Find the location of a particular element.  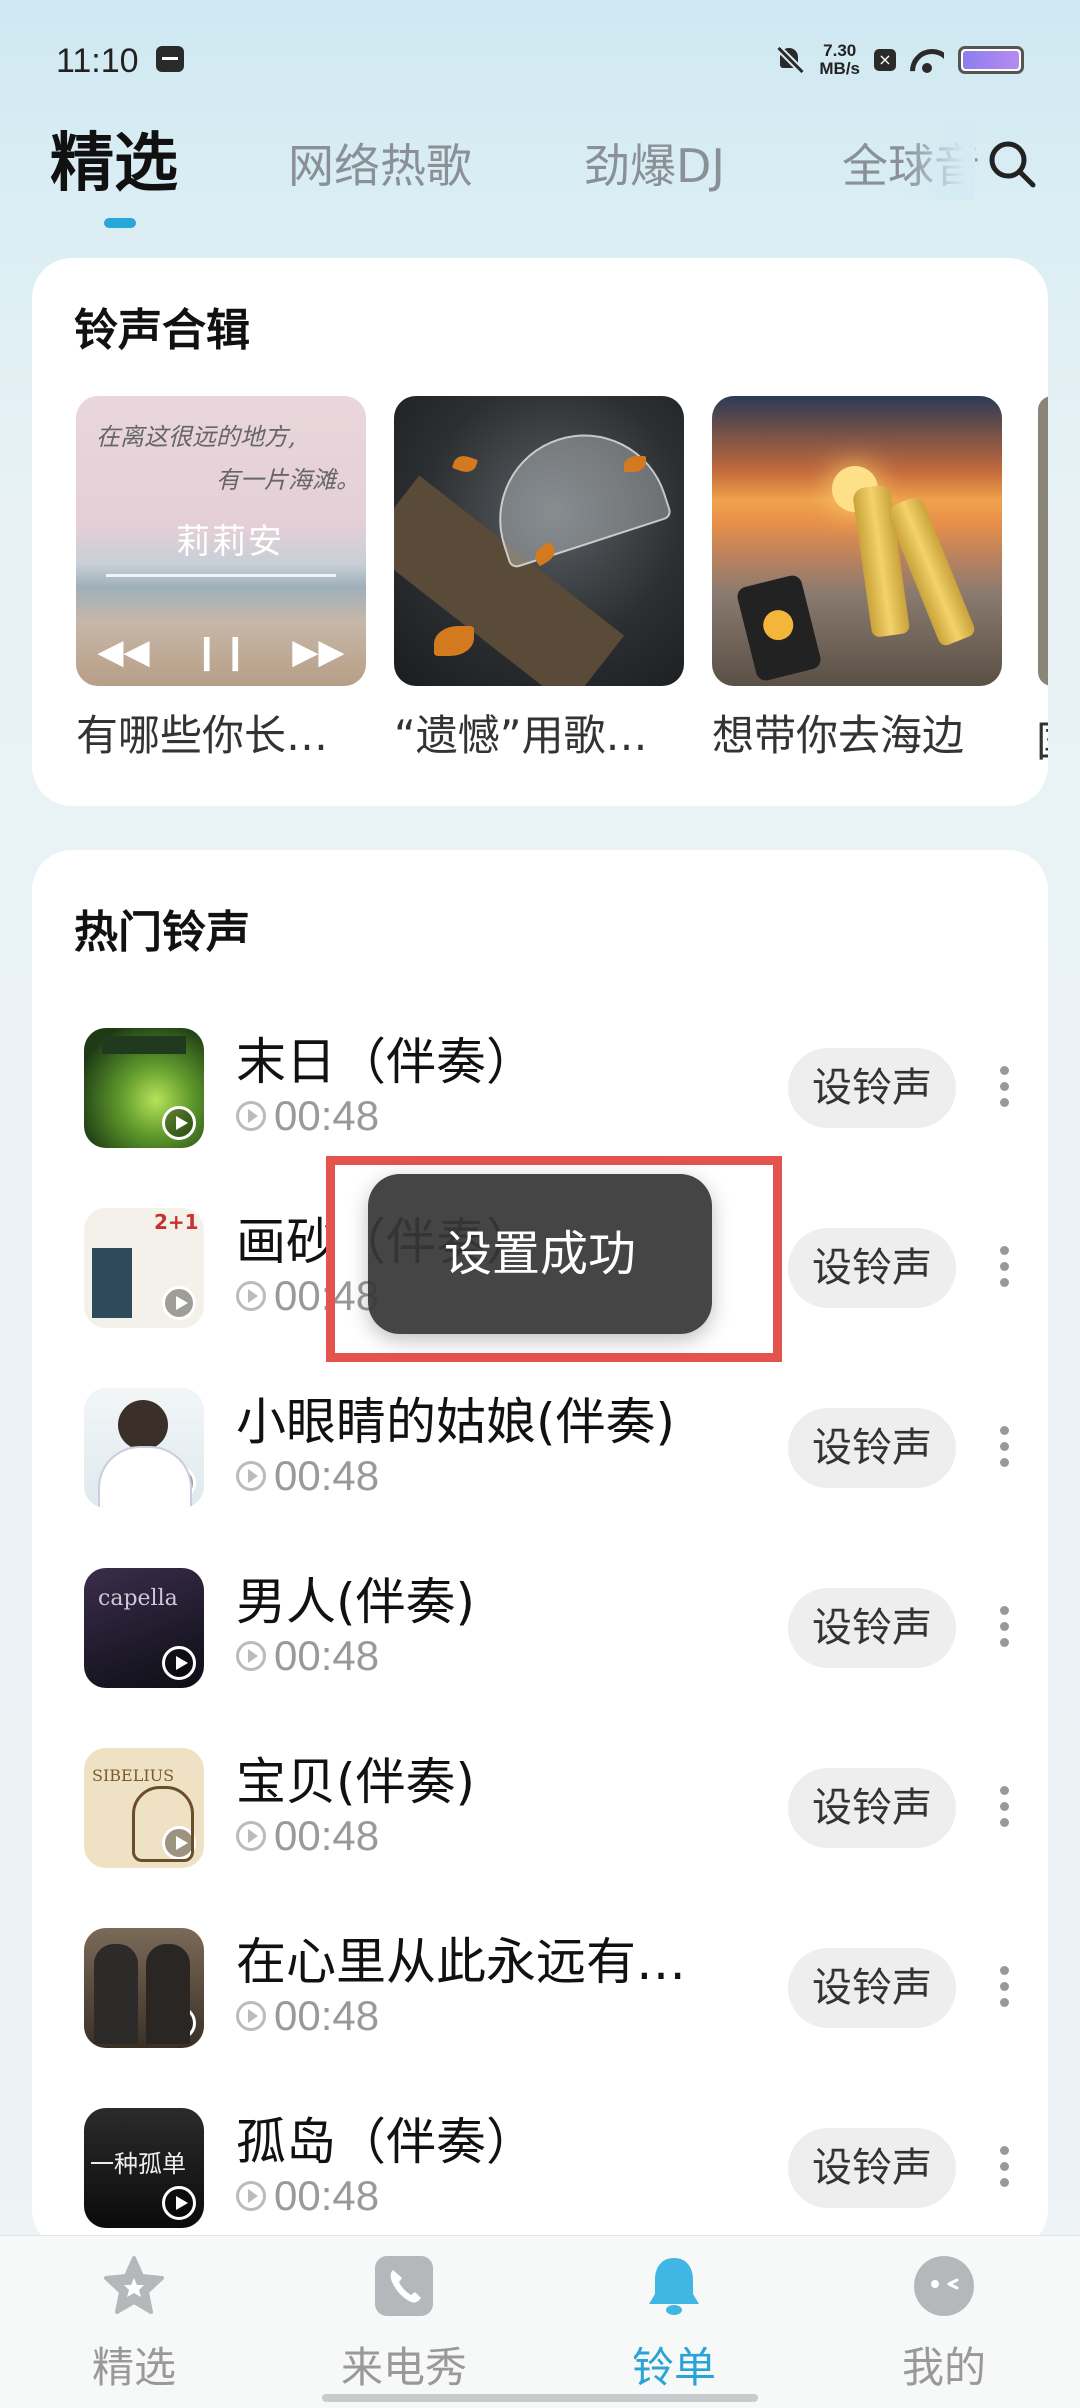

album-card-3: 想带你去海边 is located at coordinates (857, 579).